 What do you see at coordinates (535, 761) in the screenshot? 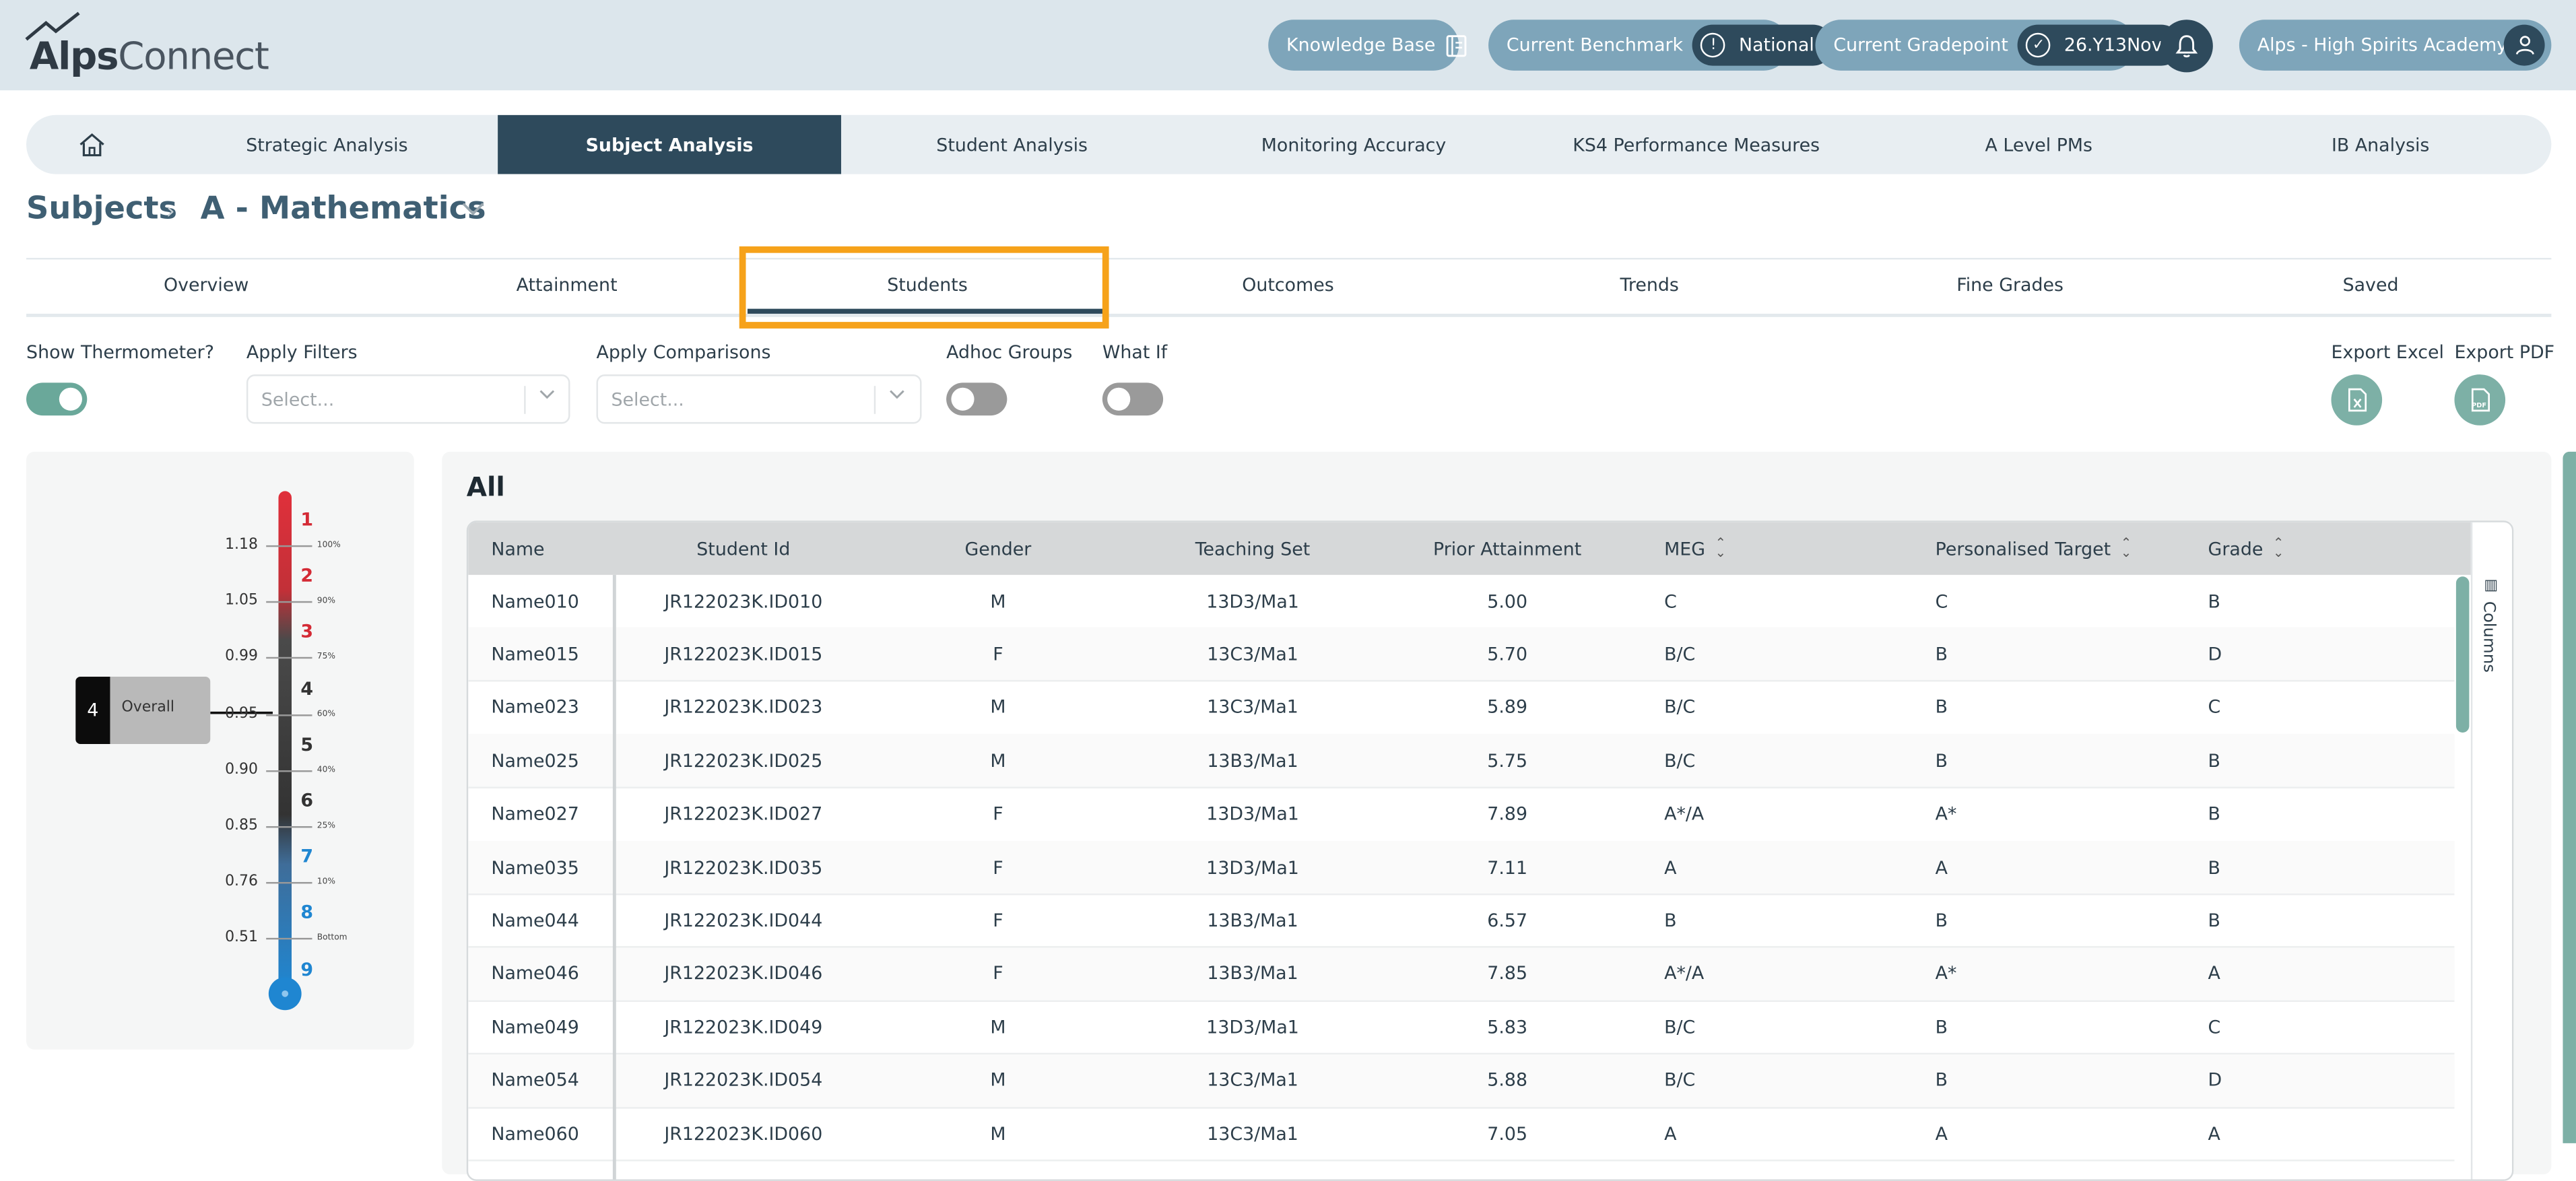
I see `cell-name: Name025` at bounding box center [535, 761].